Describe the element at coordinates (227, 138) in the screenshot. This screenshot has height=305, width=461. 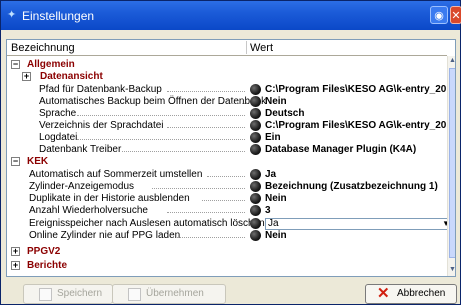
I see `property-row: Logdatei Ein` at that location.